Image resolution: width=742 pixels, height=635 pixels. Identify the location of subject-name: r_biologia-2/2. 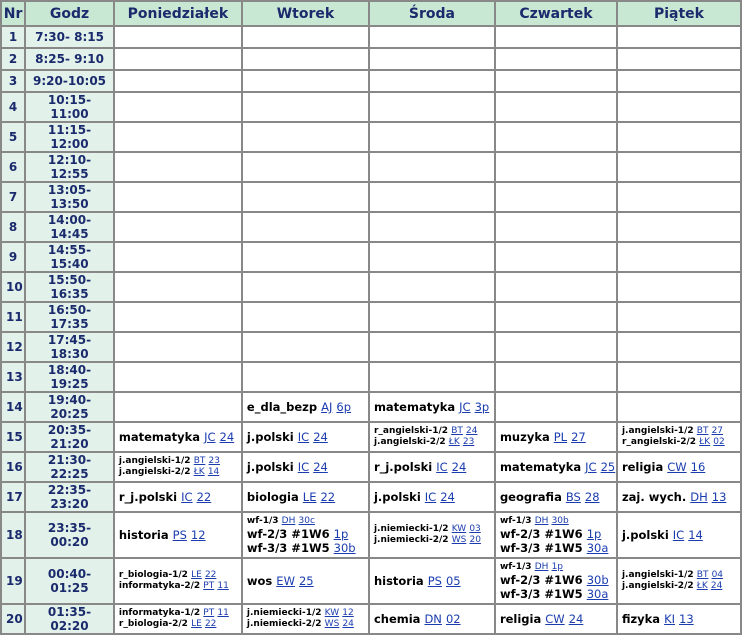
(153, 624).